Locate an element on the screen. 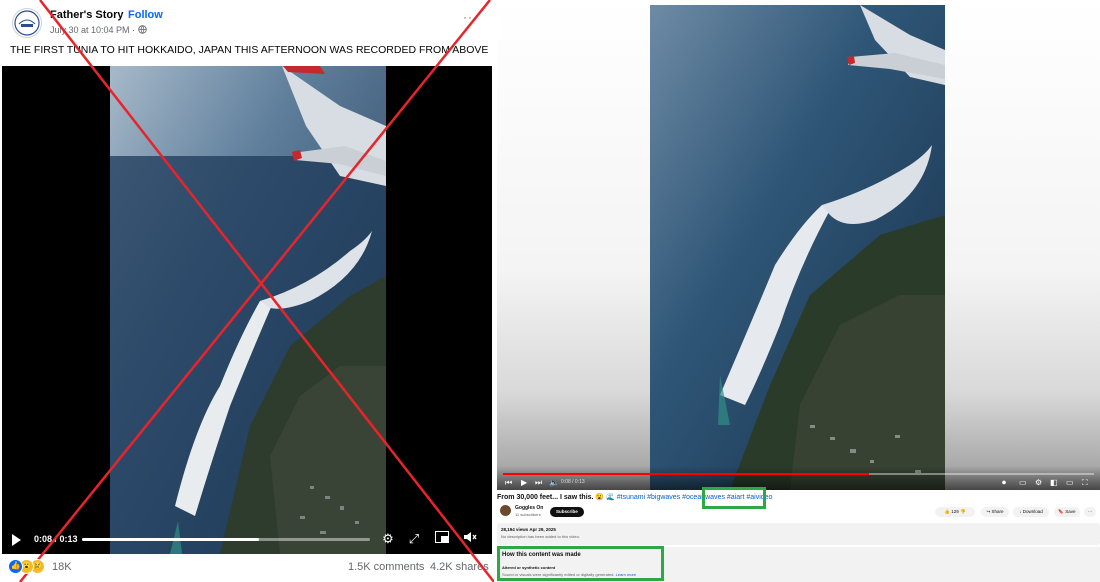  bookmark-icon: 🔖 is located at coordinates (1061, 511).